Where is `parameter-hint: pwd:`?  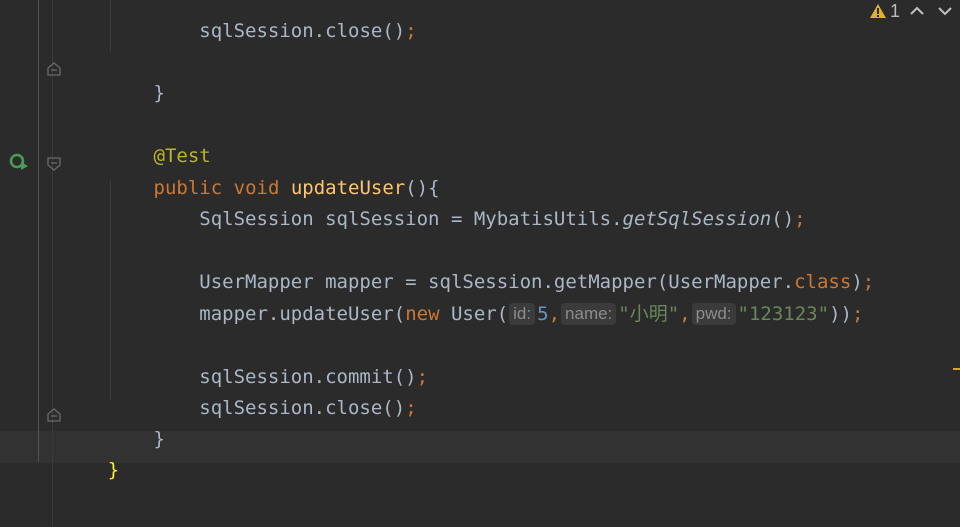 parameter-hint: pwd: is located at coordinates (713, 314).